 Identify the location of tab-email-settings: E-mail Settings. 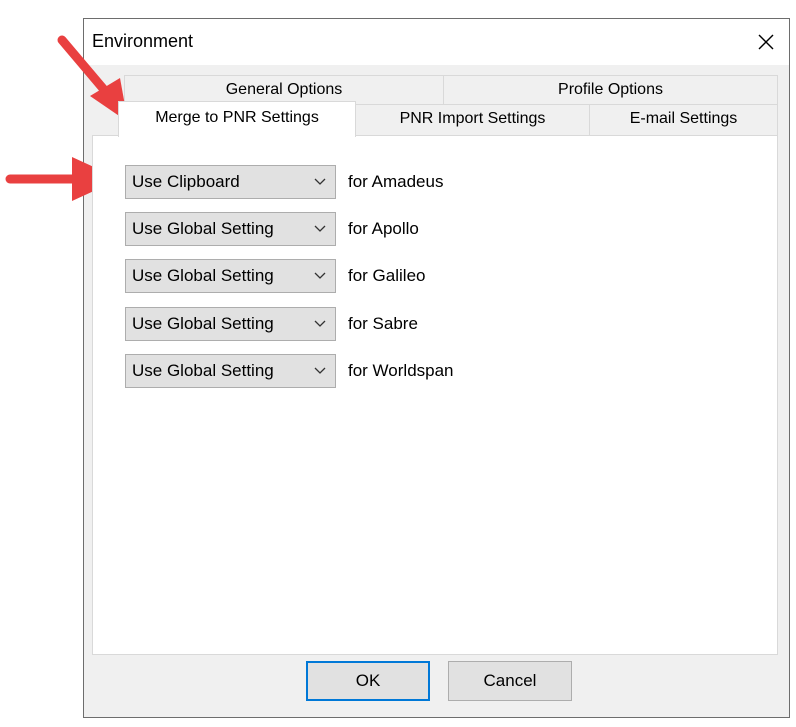
(683, 120).